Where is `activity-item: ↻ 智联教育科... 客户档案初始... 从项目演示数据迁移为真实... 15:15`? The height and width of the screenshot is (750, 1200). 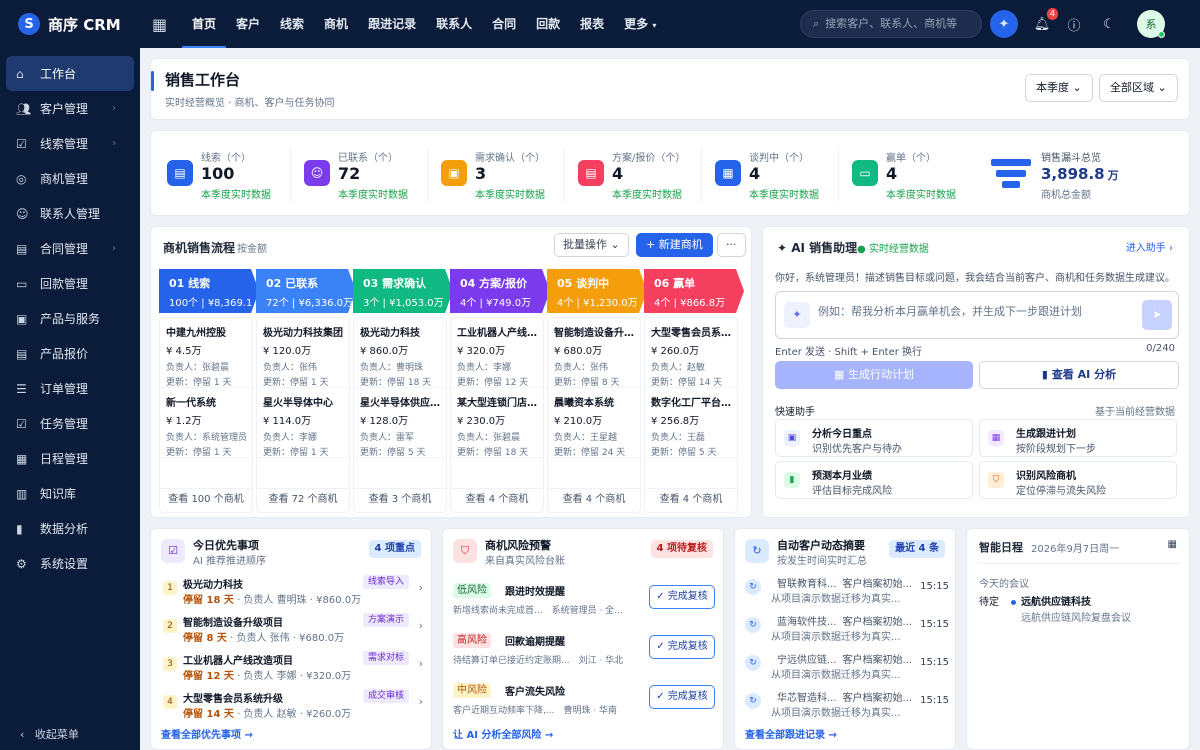
activity-item: ↻ 智联教育科... 客户档案初始... 从项目演示数据迁移为真实... 15:15 is located at coordinates (847, 591).